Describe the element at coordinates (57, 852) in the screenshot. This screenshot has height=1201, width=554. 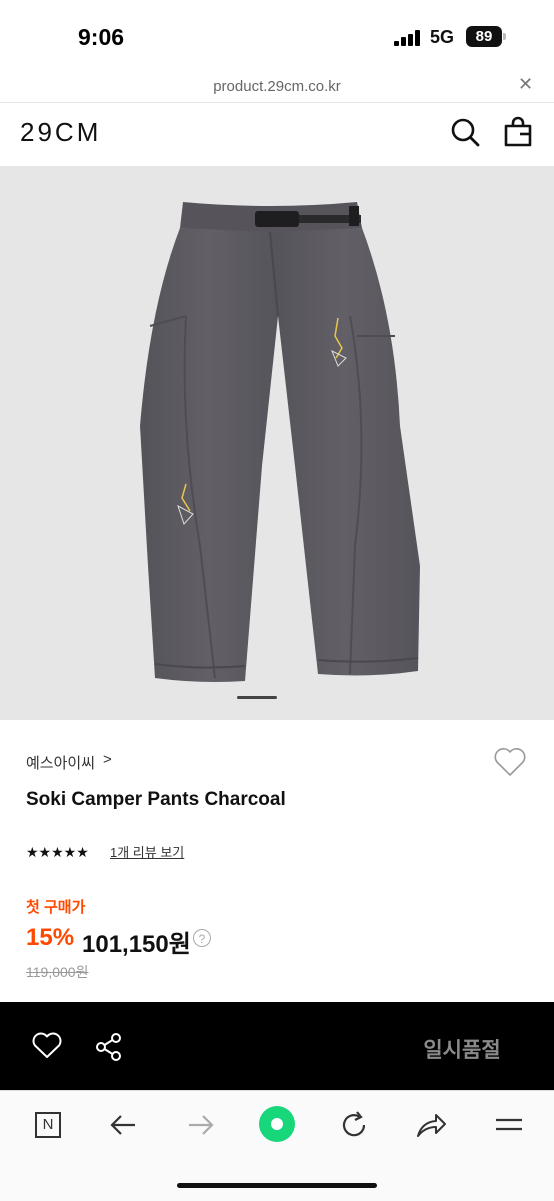
I see `rating-stars: ★★★★★` at that location.